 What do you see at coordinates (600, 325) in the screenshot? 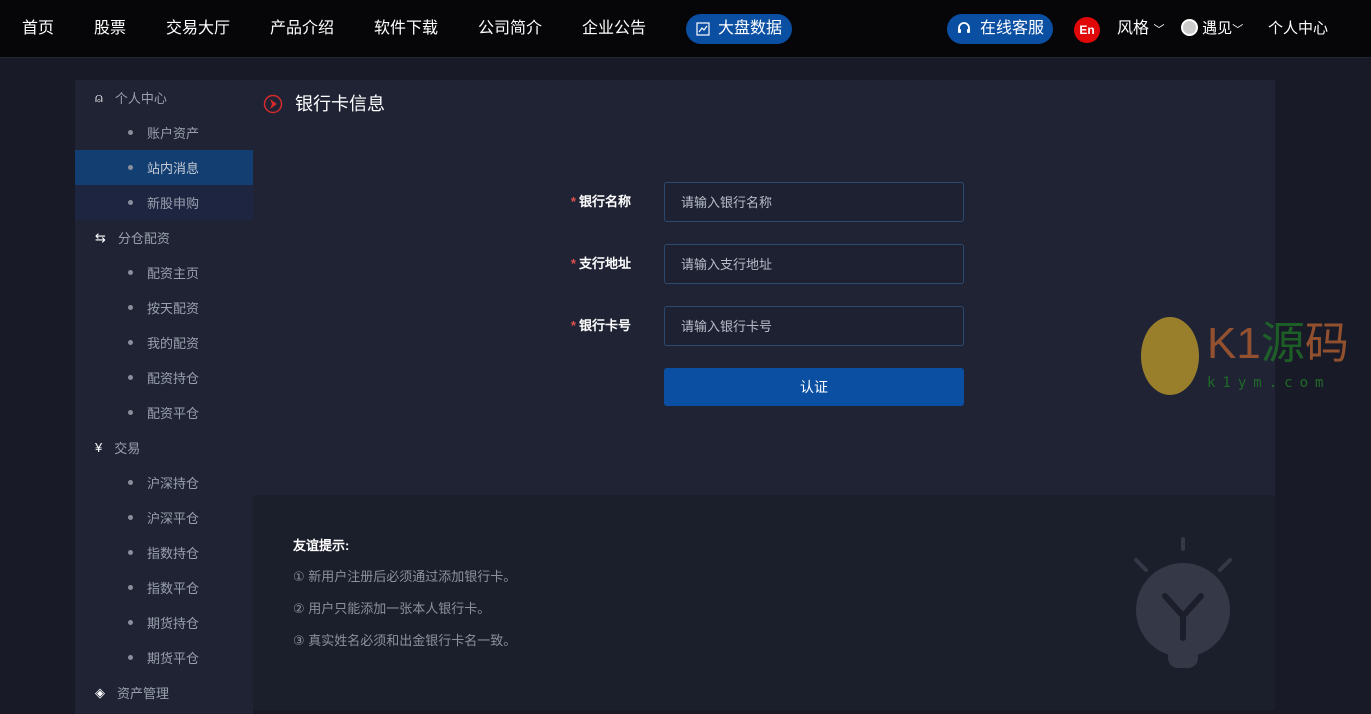
I see `card-number-label: * 银行卡号` at bounding box center [600, 325].